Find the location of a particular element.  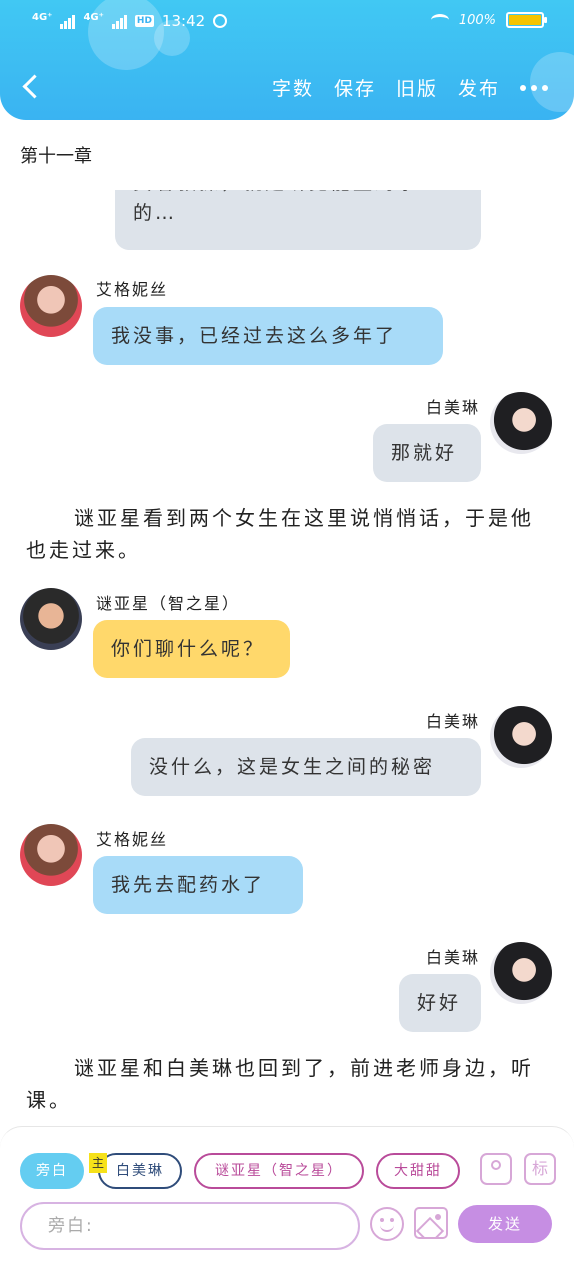

message-text: 好好 is located at coordinates (439, 1003).